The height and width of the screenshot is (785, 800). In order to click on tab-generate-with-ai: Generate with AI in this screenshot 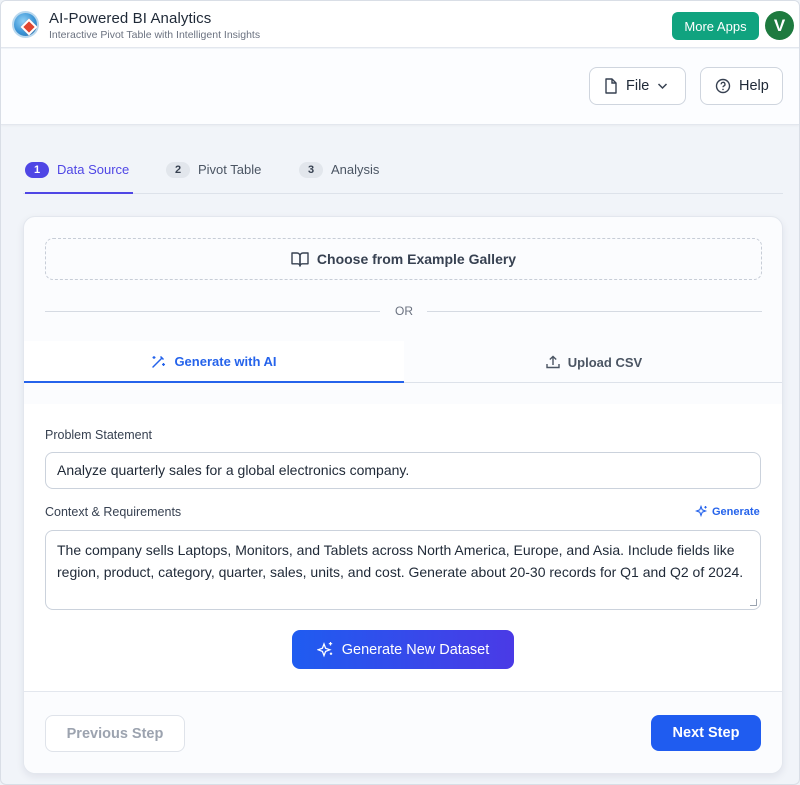, I will do `click(214, 362)`.